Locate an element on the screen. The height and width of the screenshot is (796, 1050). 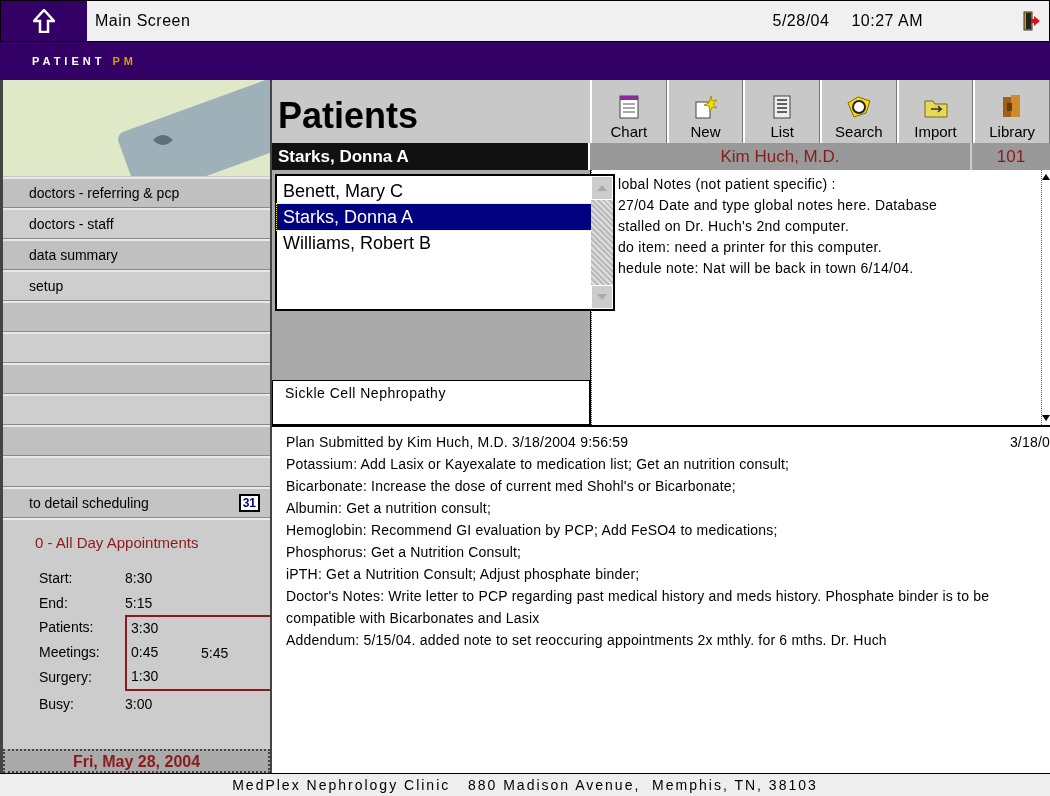
plan-line: Addendum: 5/15/04. added note to set reoccuring appointments 2x mthly. for 6 mths. Dr. Huch is located at coordinates (587, 640).